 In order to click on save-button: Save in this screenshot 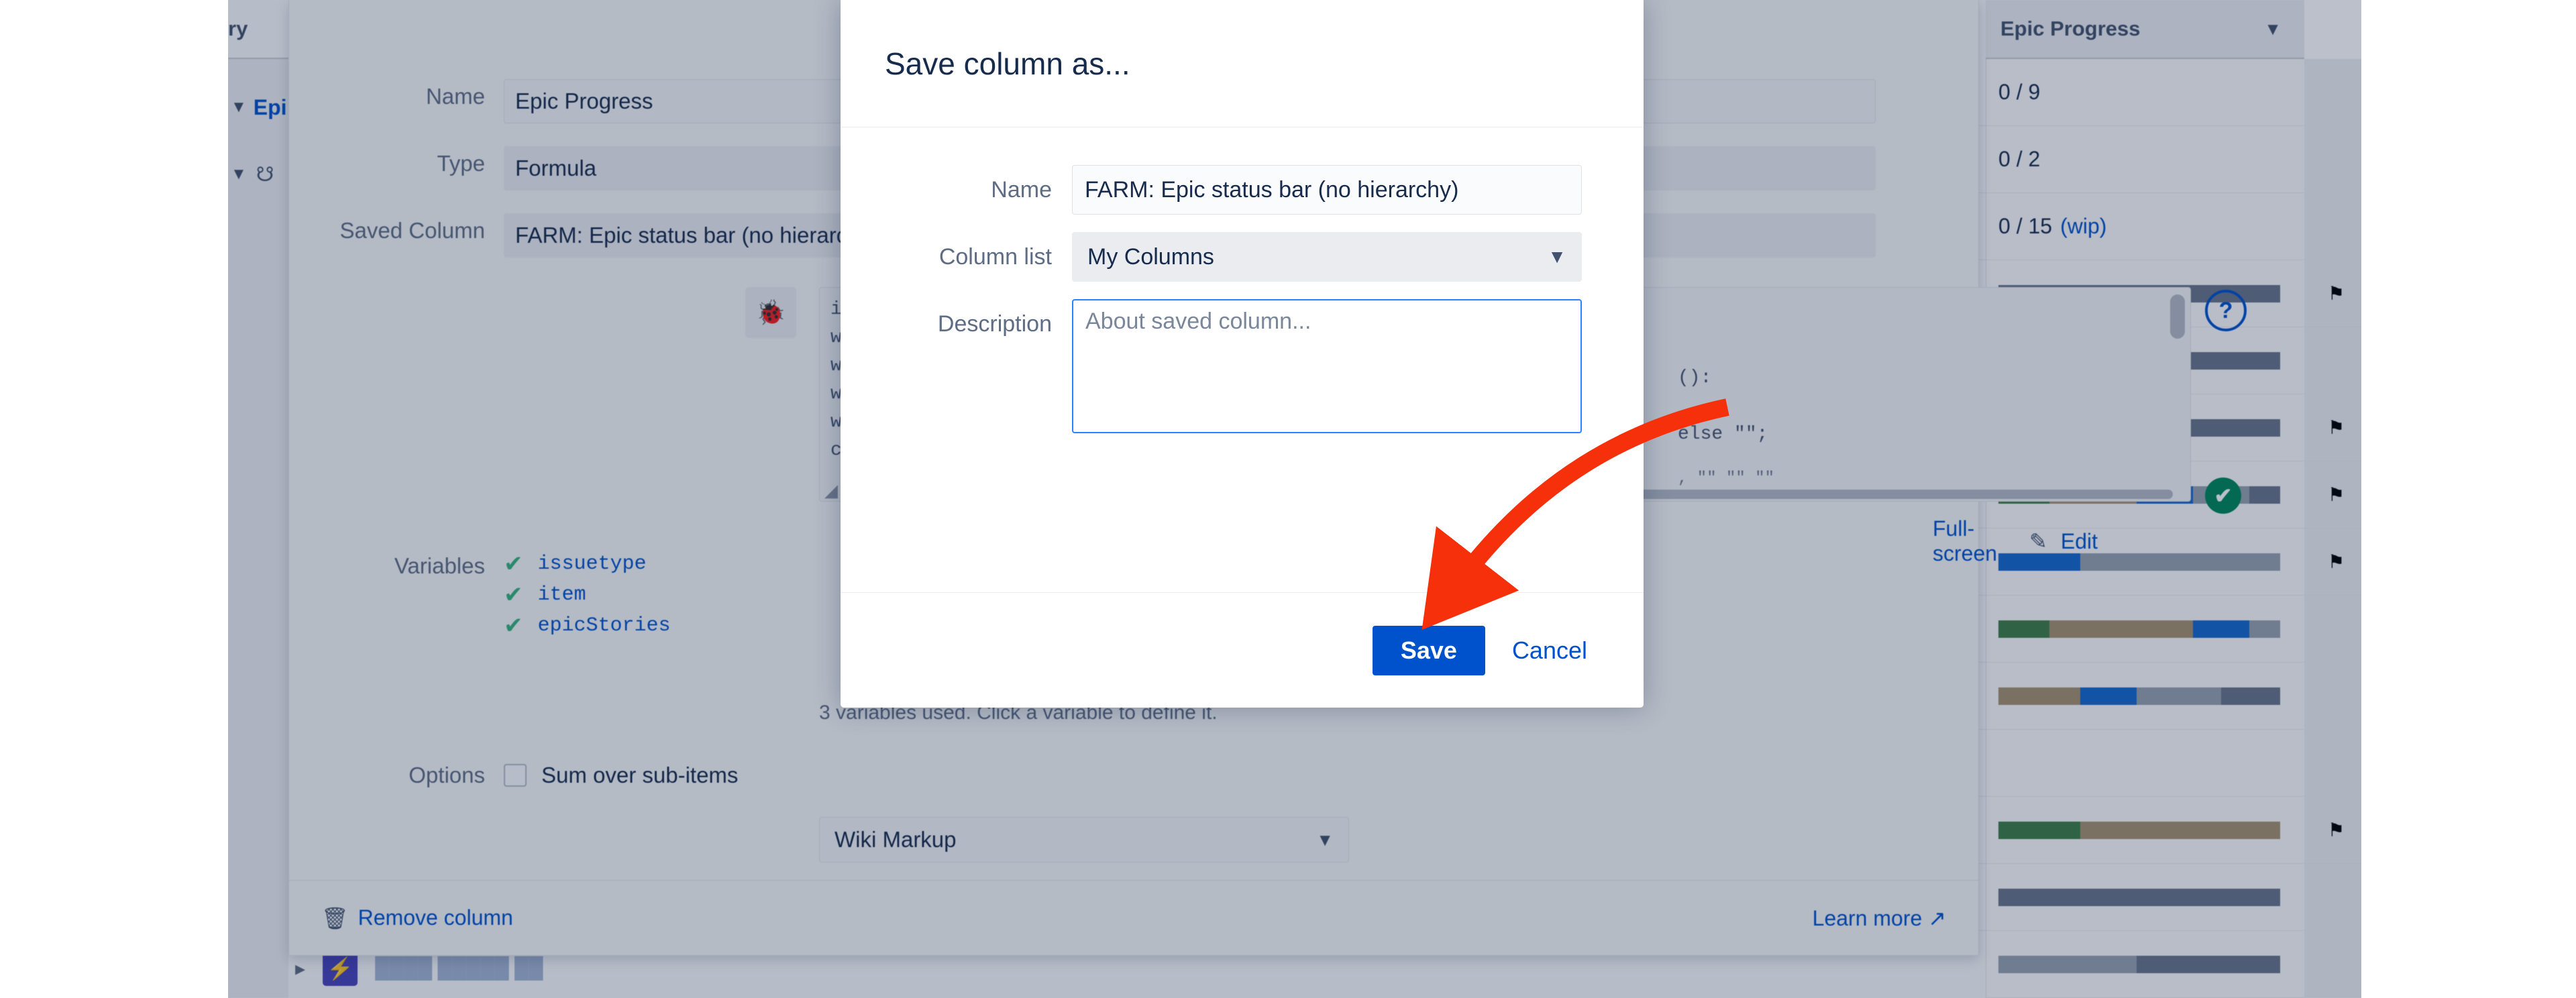, I will do `click(1428, 650)`.